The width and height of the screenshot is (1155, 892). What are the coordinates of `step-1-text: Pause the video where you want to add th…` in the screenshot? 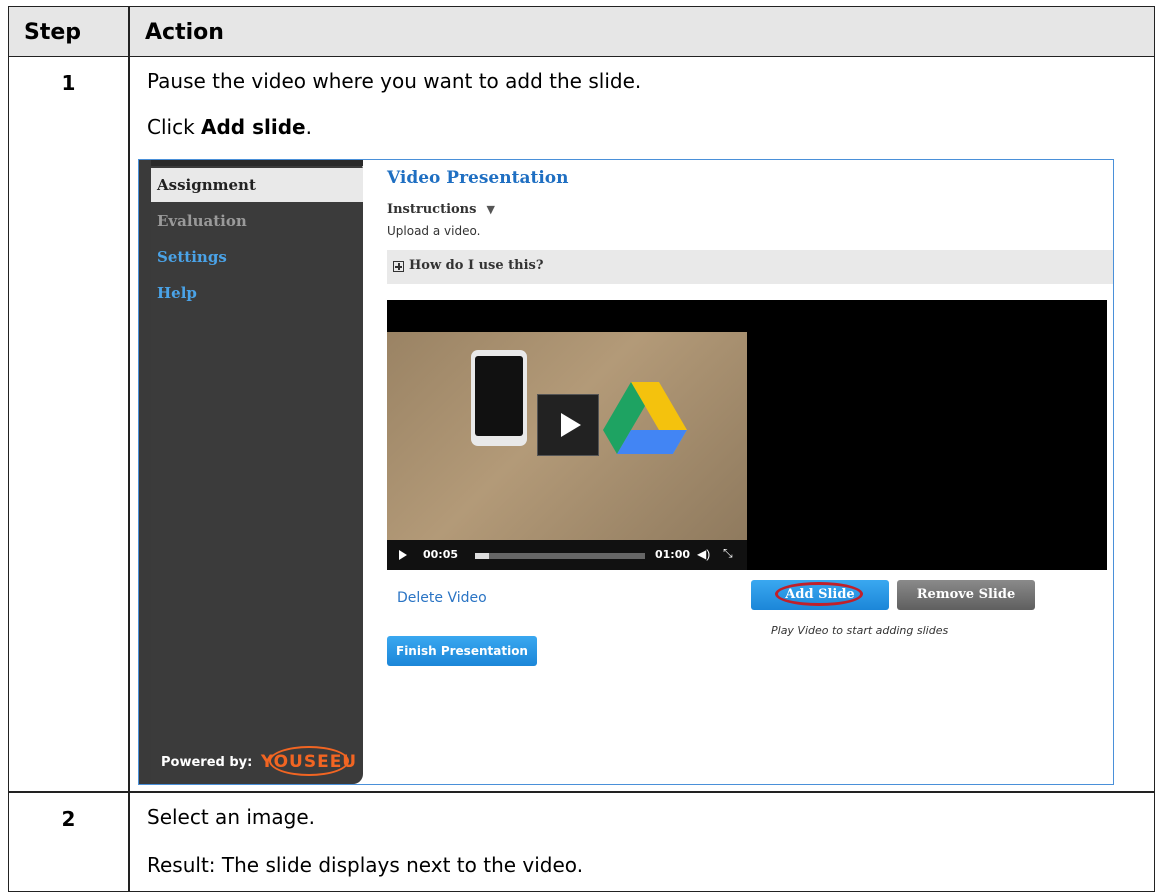 It's located at (394, 81).